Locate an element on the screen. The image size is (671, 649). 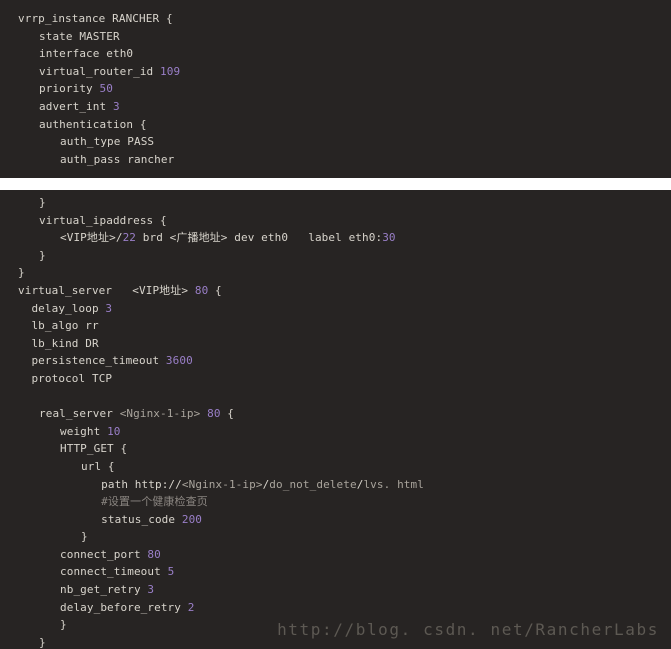
code-token: interface is located at coordinates (69, 54).